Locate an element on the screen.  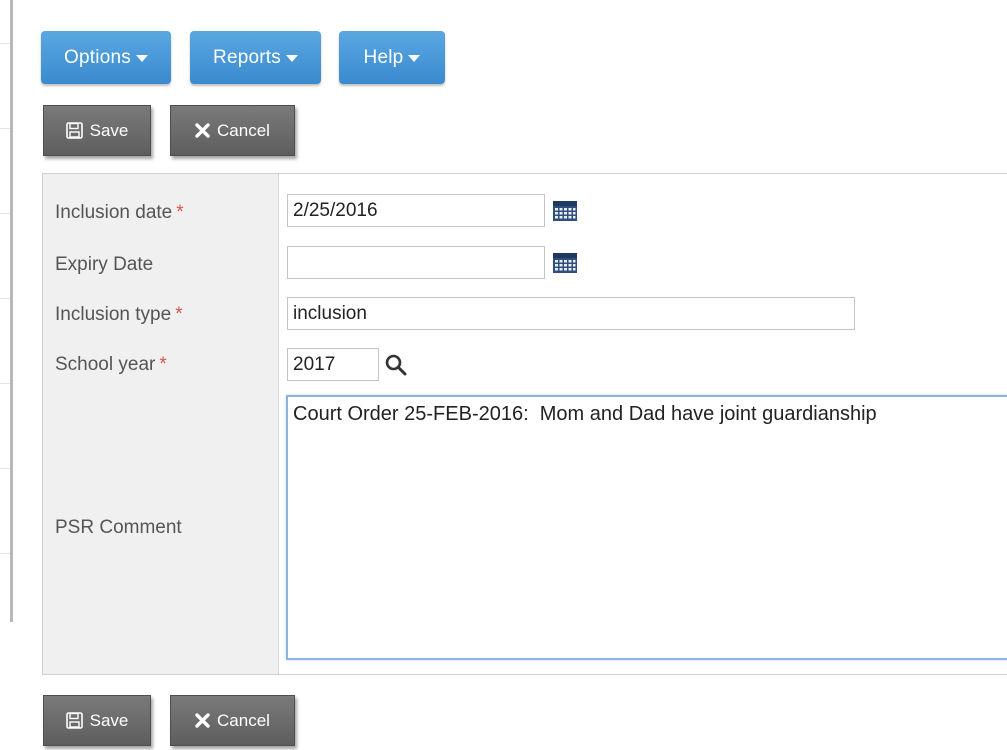
reports-menu-button: Reports is located at coordinates (255, 57).